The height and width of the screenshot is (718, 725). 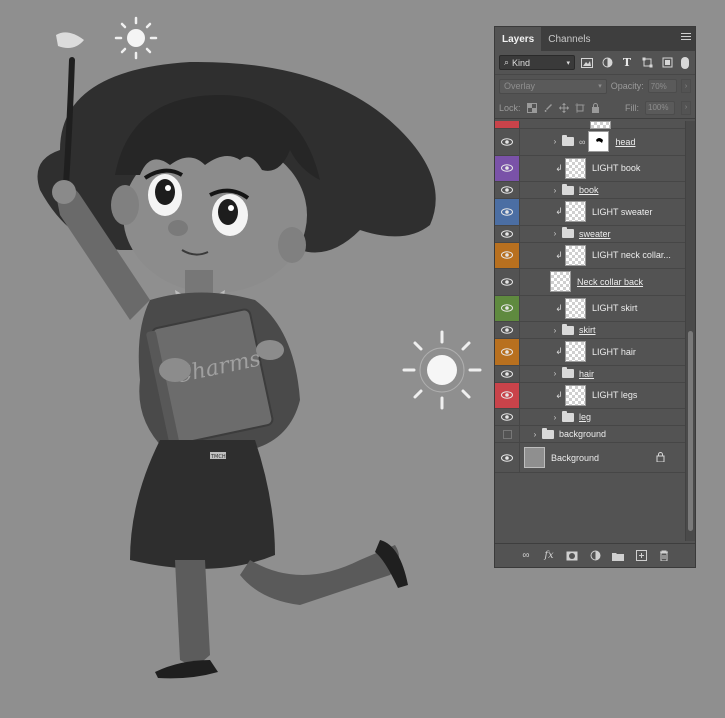 I want to click on tab-channels: Channels, so click(x=569, y=39).